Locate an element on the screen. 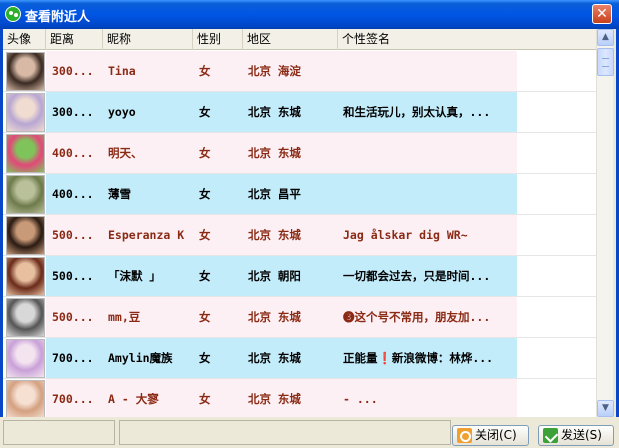 This screenshot has width=619, height=448. nickname-cell: A - 大寥 is located at coordinates (133, 399).